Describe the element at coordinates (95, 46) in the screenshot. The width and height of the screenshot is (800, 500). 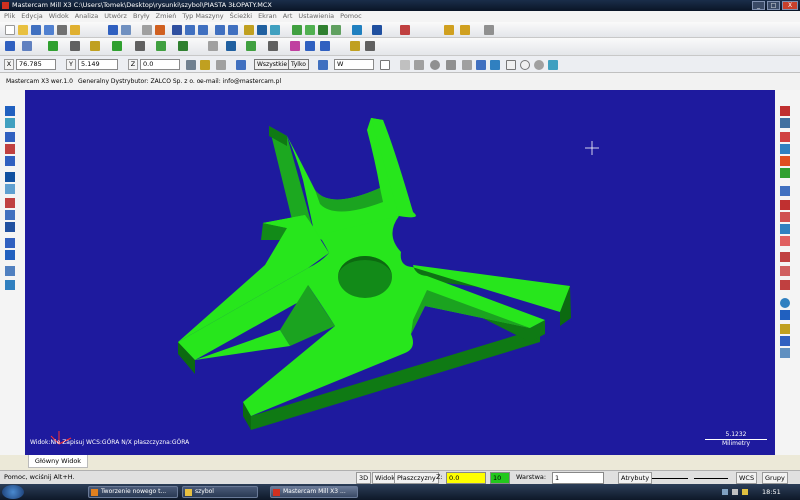
I see `circle-icon` at that location.